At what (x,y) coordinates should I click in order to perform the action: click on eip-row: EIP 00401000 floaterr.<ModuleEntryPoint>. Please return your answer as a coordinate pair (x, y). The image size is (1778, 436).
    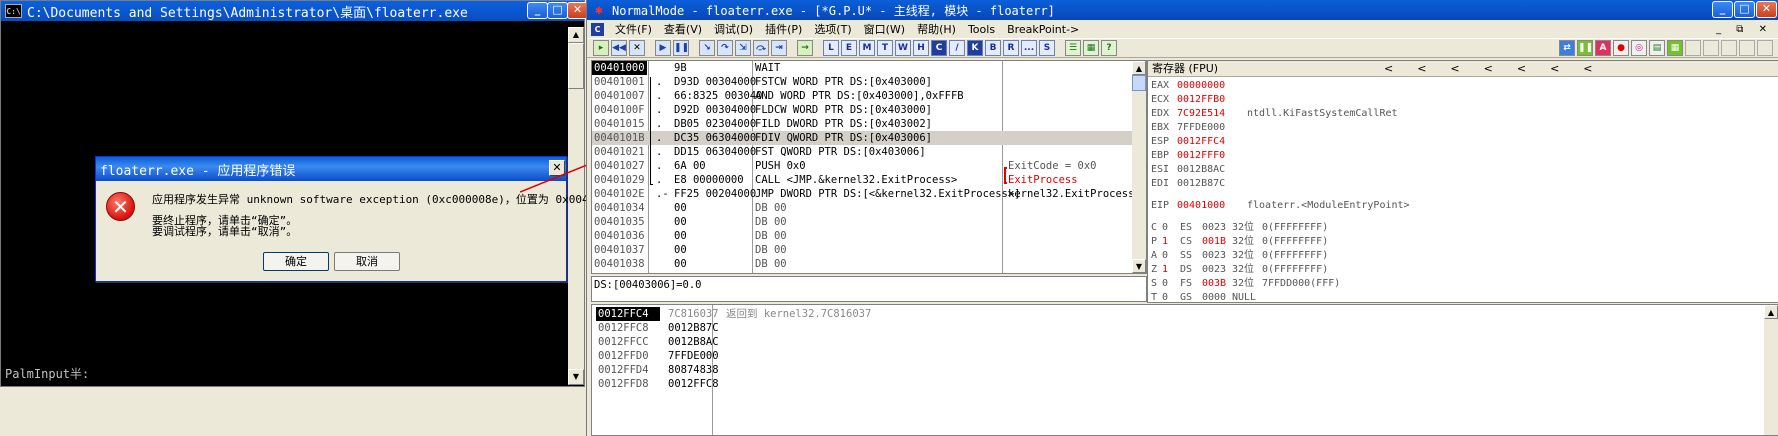
    Looking at the image, I should click on (1280, 206).